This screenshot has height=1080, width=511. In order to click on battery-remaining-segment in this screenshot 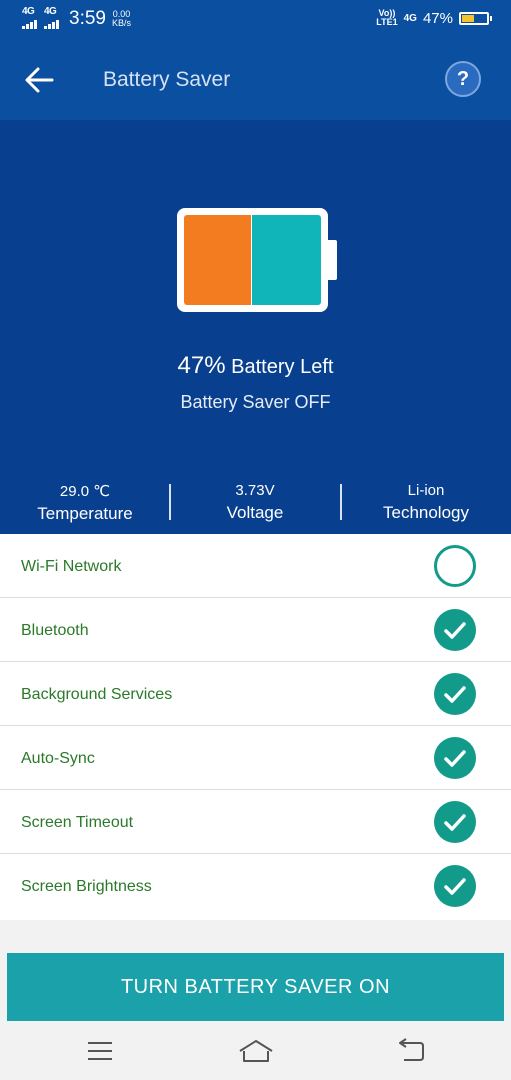, I will do `click(286, 260)`.